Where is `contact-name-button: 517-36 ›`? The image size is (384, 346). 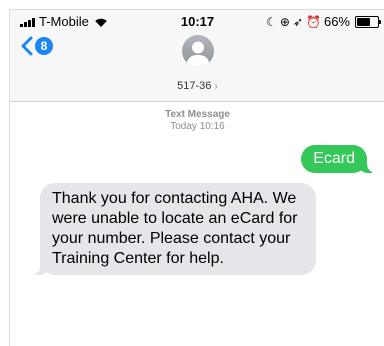 contact-name-button: 517-36 › is located at coordinates (197, 86).